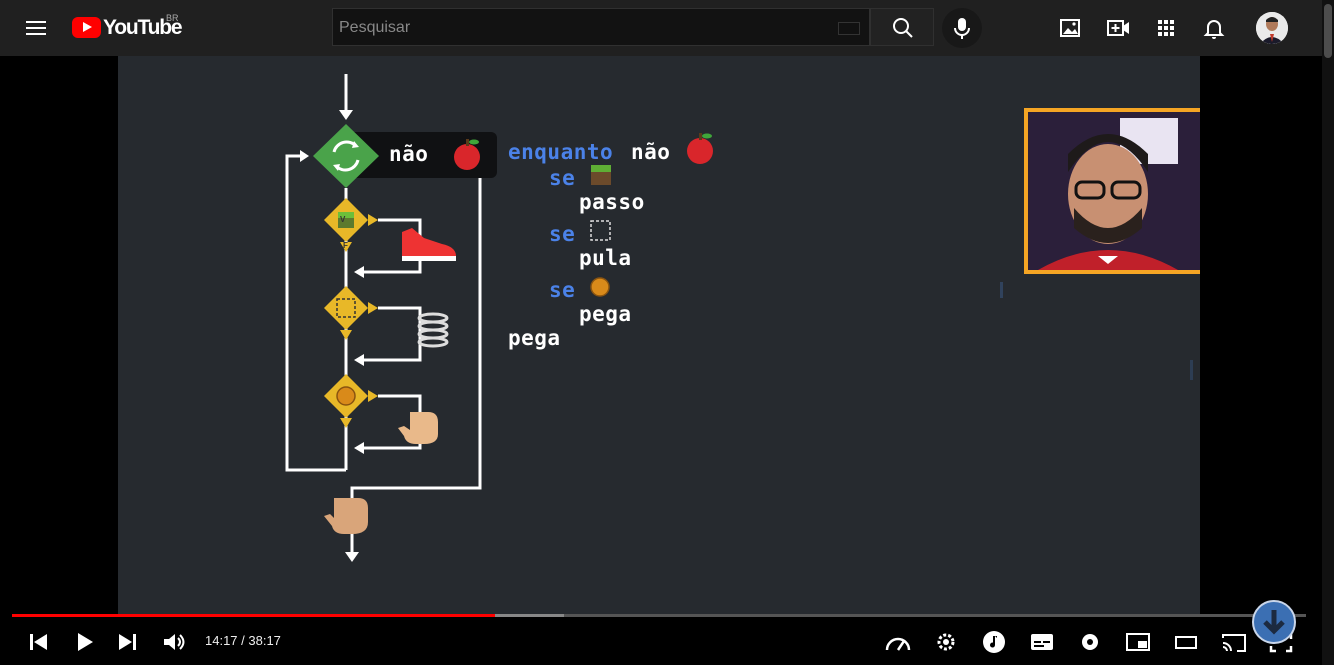  Describe the element at coordinates (661, 642) in the screenshot. I see `player-controls: 14:17 / 38:17` at that location.